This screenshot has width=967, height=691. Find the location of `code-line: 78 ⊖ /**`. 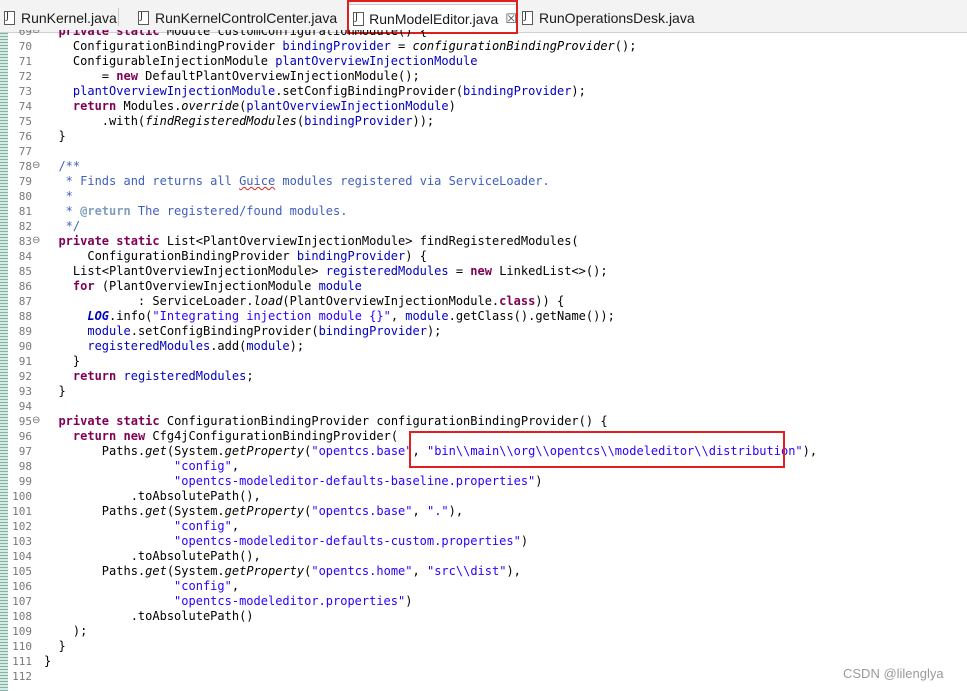

code-line: 78 ⊖ /** is located at coordinates (49, 166).